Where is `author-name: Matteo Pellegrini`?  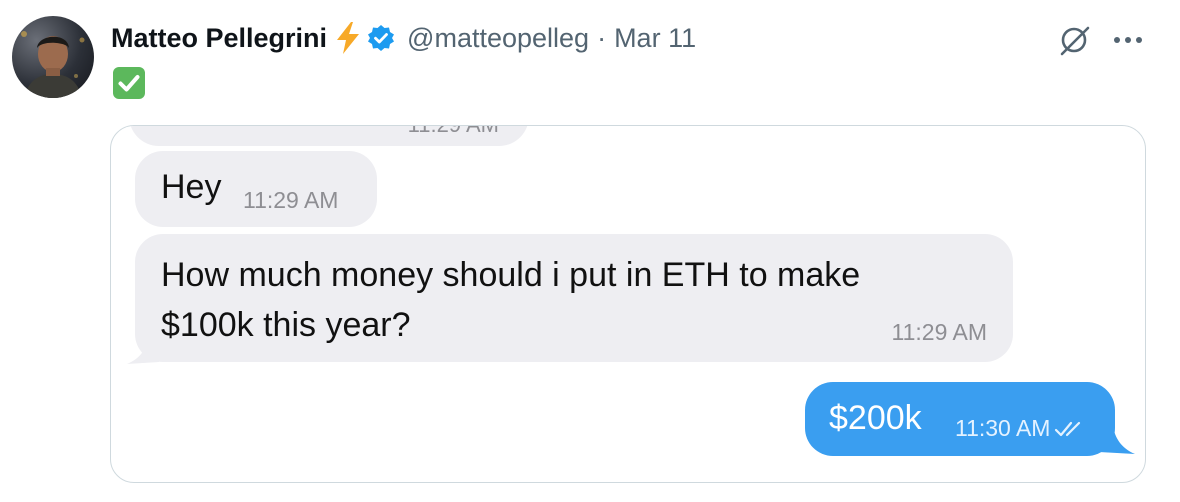
author-name: Matteo Pellegrini is located at coordinates (219, 38).